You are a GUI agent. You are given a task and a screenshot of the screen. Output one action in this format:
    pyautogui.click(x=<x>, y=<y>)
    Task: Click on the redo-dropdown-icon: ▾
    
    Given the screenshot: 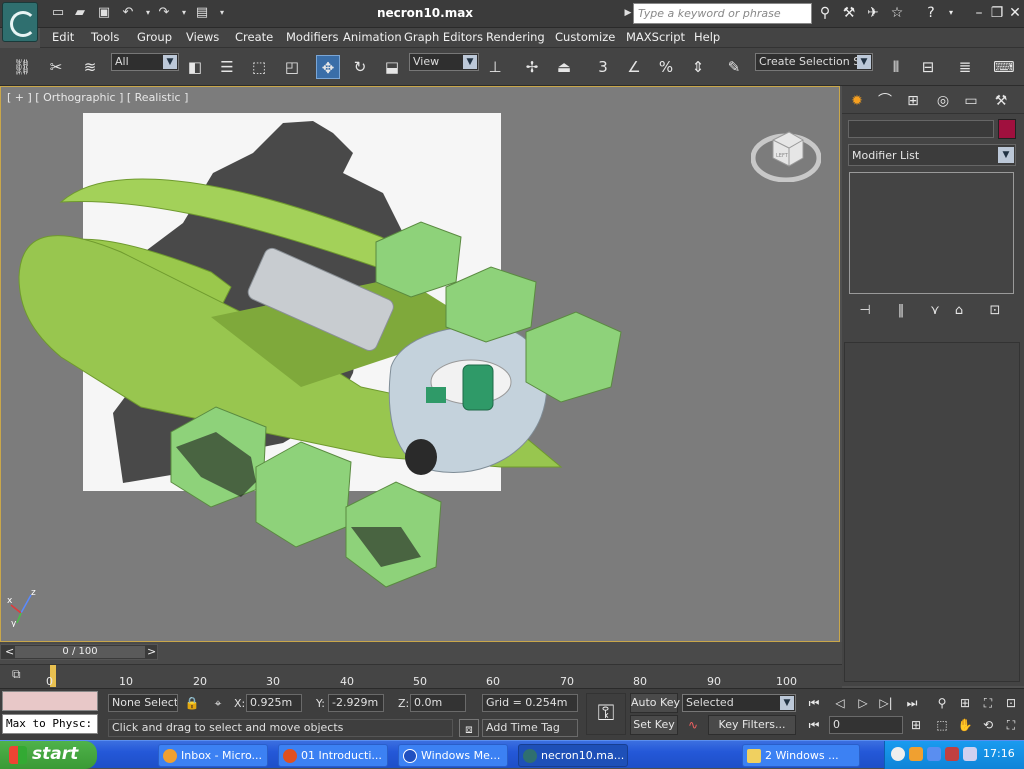 What is the action you would take?
    pyautogui.click(x=184, y=13)
    